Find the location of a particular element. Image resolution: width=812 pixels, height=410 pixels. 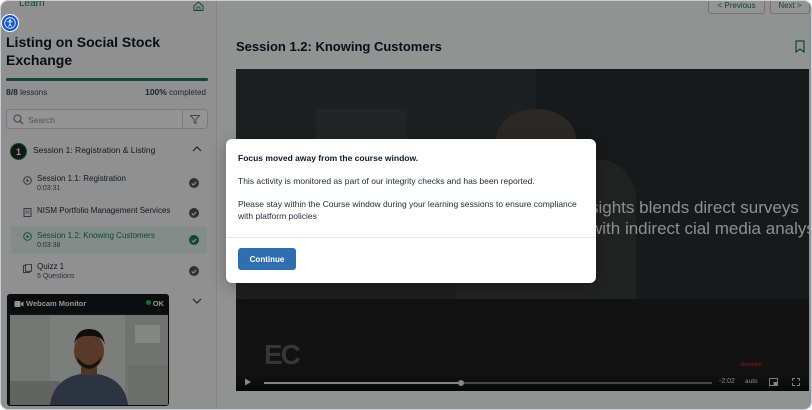

continue-button: Continue is located at coordinates (267, 259).